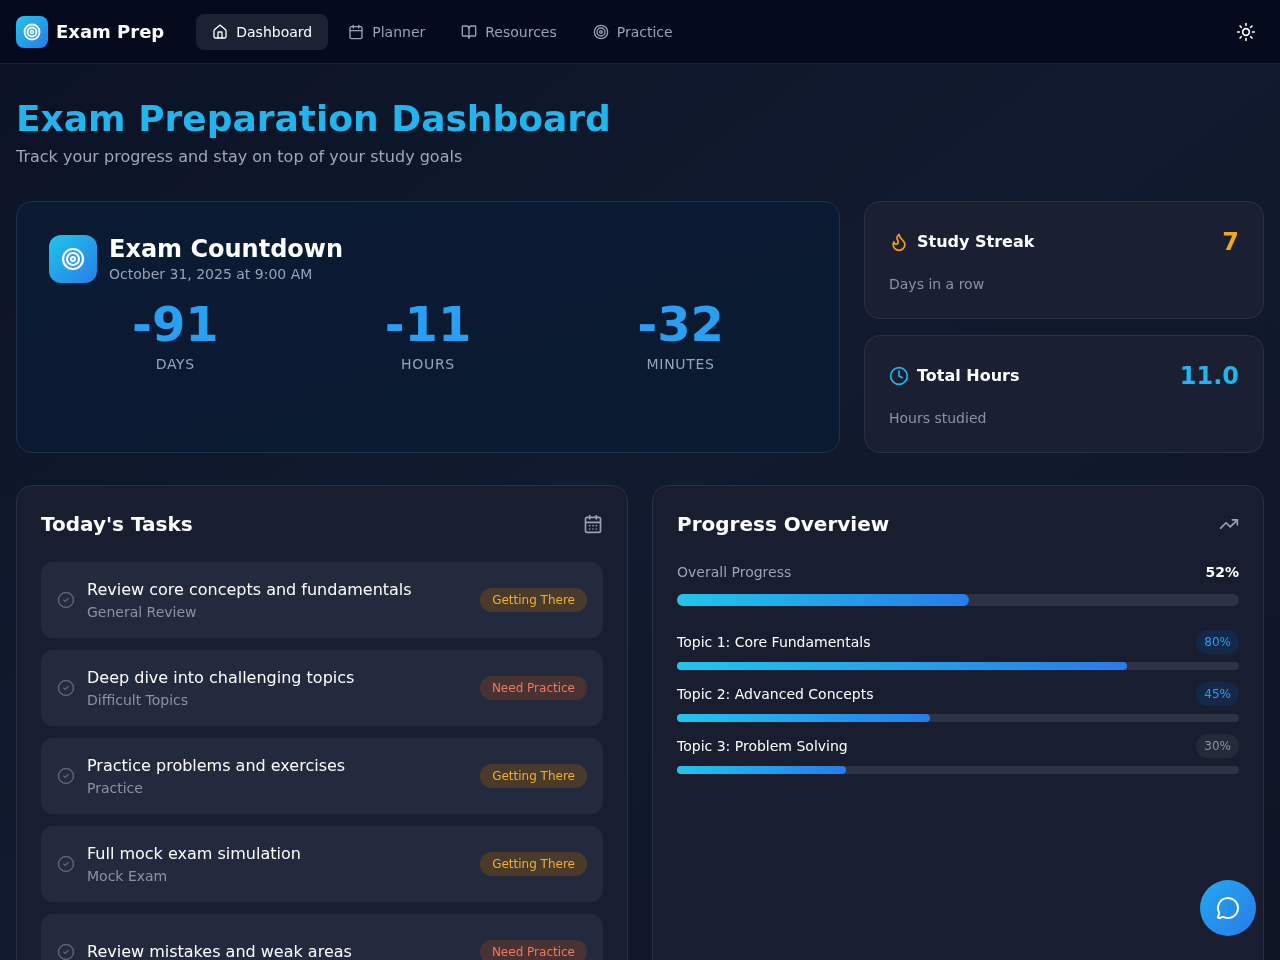  I want to click on stat-value: 7, so click(1230, 242).